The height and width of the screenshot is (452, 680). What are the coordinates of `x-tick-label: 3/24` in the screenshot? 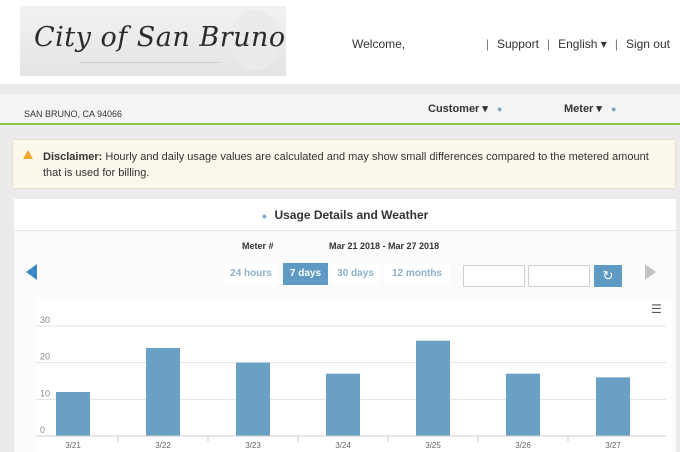 It's located at (343, 445).